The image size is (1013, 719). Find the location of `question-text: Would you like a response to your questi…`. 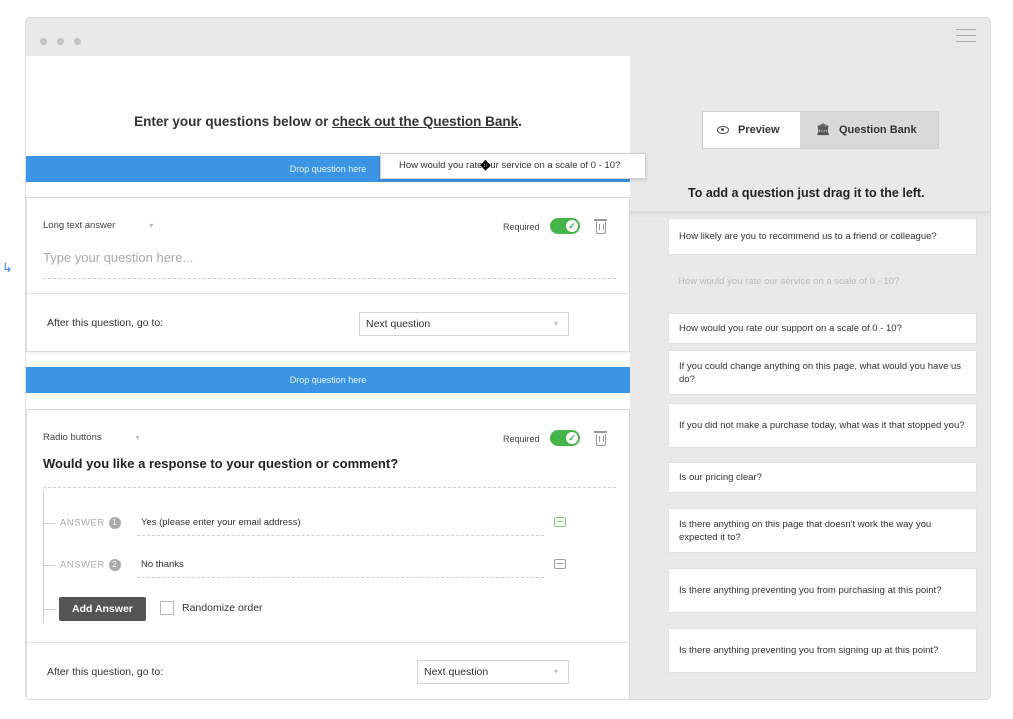

question-text: Would you like a response to your questi… is located at coordinates (220, 463).